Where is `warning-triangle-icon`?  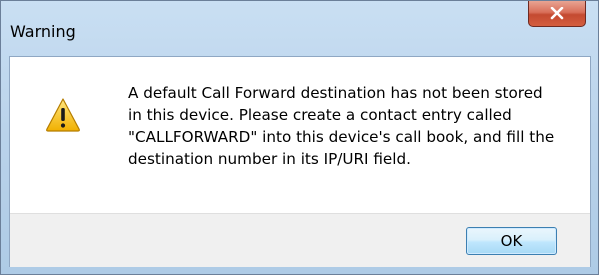 warning-triangle-icon is located at coordinates (63, 115).